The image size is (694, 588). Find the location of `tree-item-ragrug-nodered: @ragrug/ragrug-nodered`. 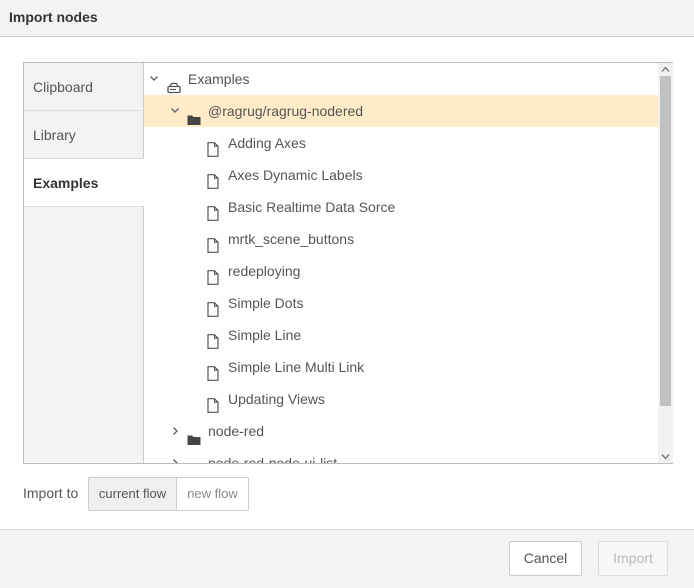

tree-item-ragrug-nodered: @ragrug/ragrug-nodered is located at coordinates (401, 111).